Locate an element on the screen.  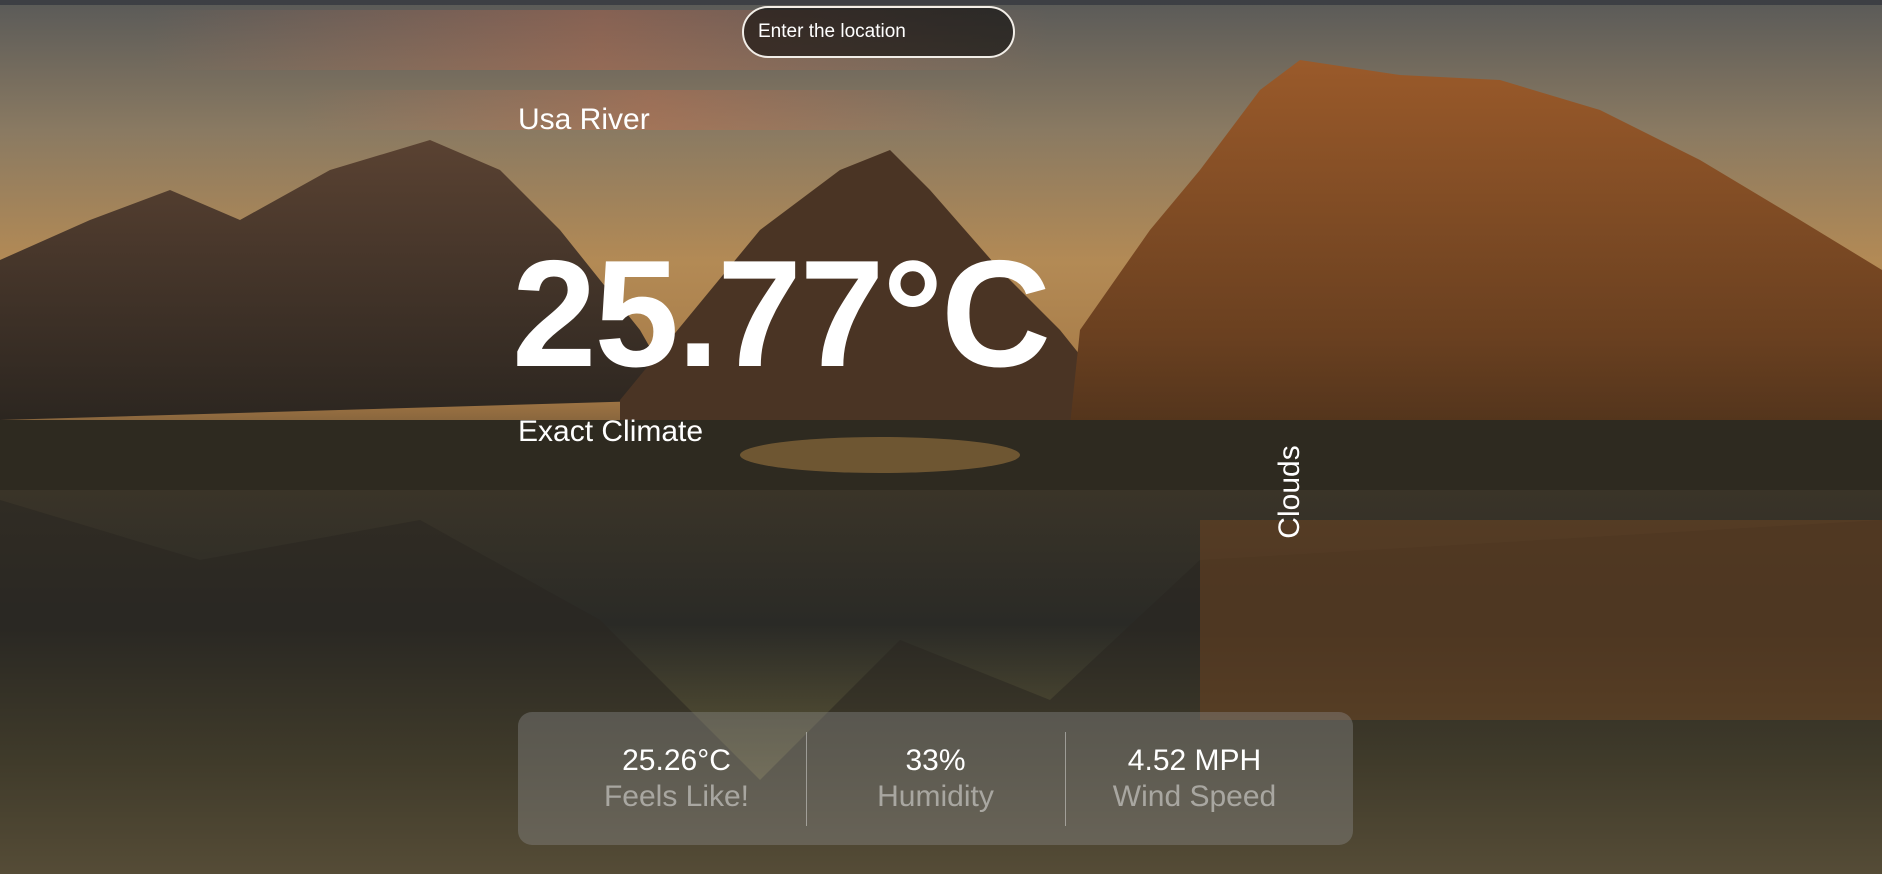
feels-like-value: 25.26°C is located at coordinates (676, 760).